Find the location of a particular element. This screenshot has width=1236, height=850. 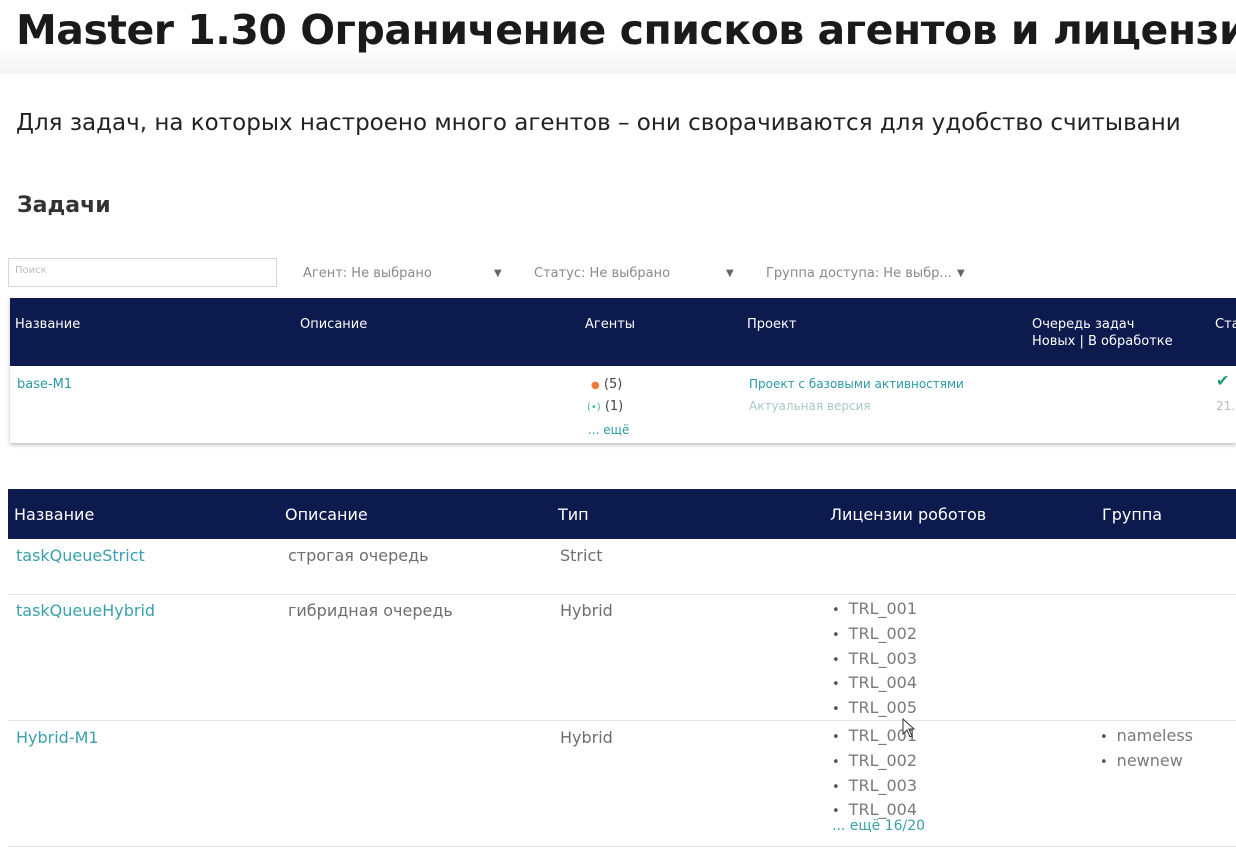

queue-name-link: Hybrid-M1 is located at coordinates (57, 737).